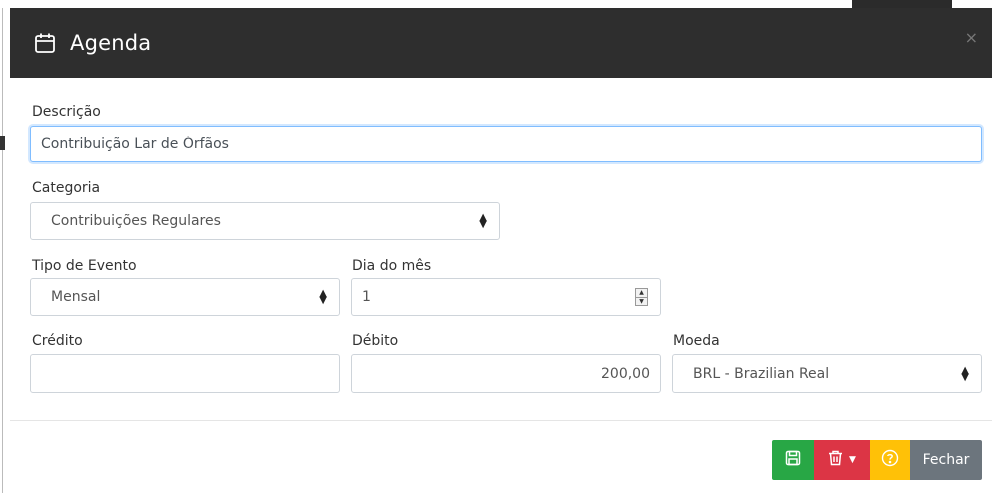 Image resolution: width=992 pixels, height=493 pixels. I want to click on delete-dropdown-button: ▼, so click(842, 460).